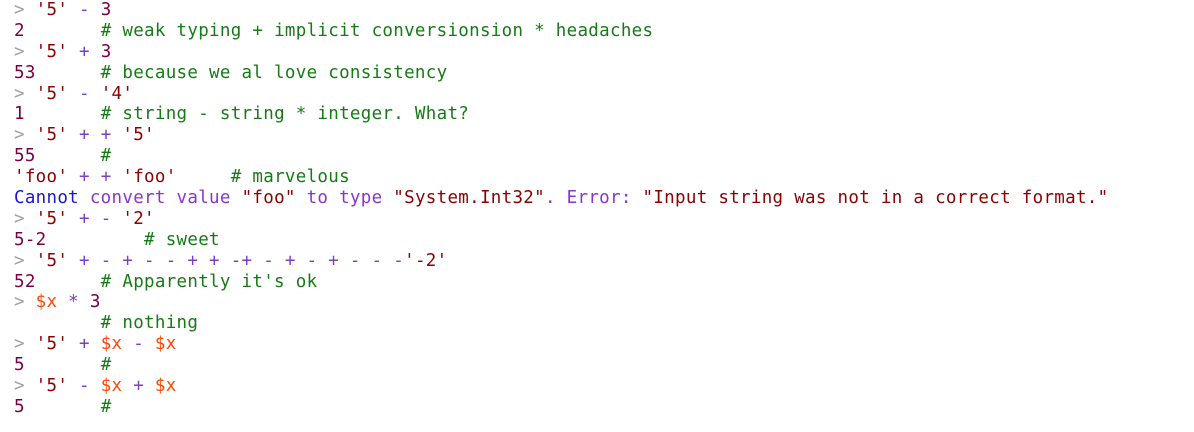 This screenshot has width=1194, height=432. Describe the element at coordinates (604, 177) in the screenshot. I see `console-line: 'foo' + + 'foo' # marvelous` at that location.